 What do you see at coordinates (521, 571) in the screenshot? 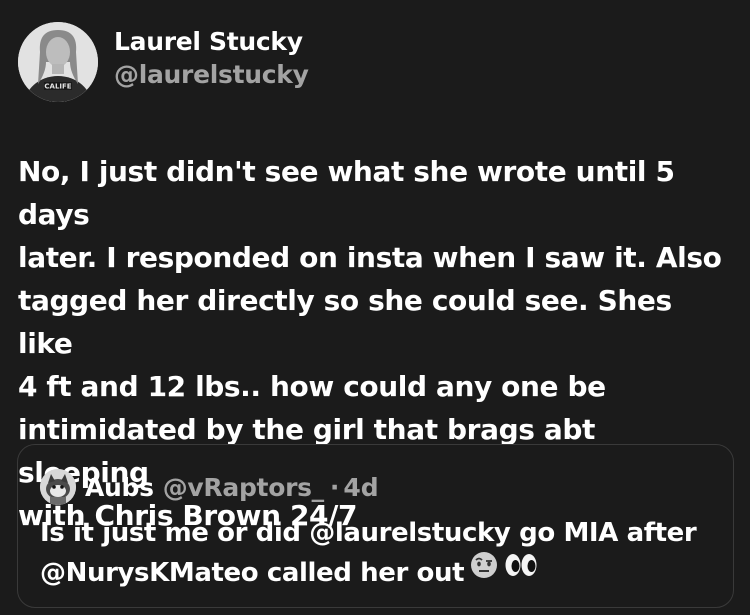
I see `eyes-icon` at bounding box center [521, 571].